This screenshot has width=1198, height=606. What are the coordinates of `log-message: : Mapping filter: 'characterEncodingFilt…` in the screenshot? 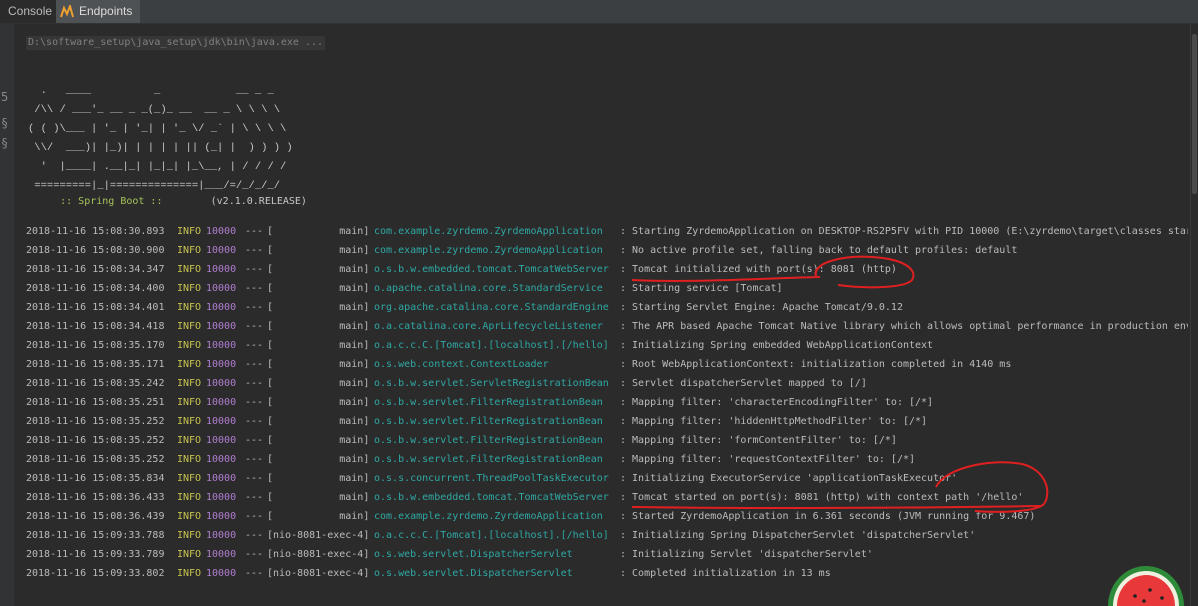 It's located at (777, 402).